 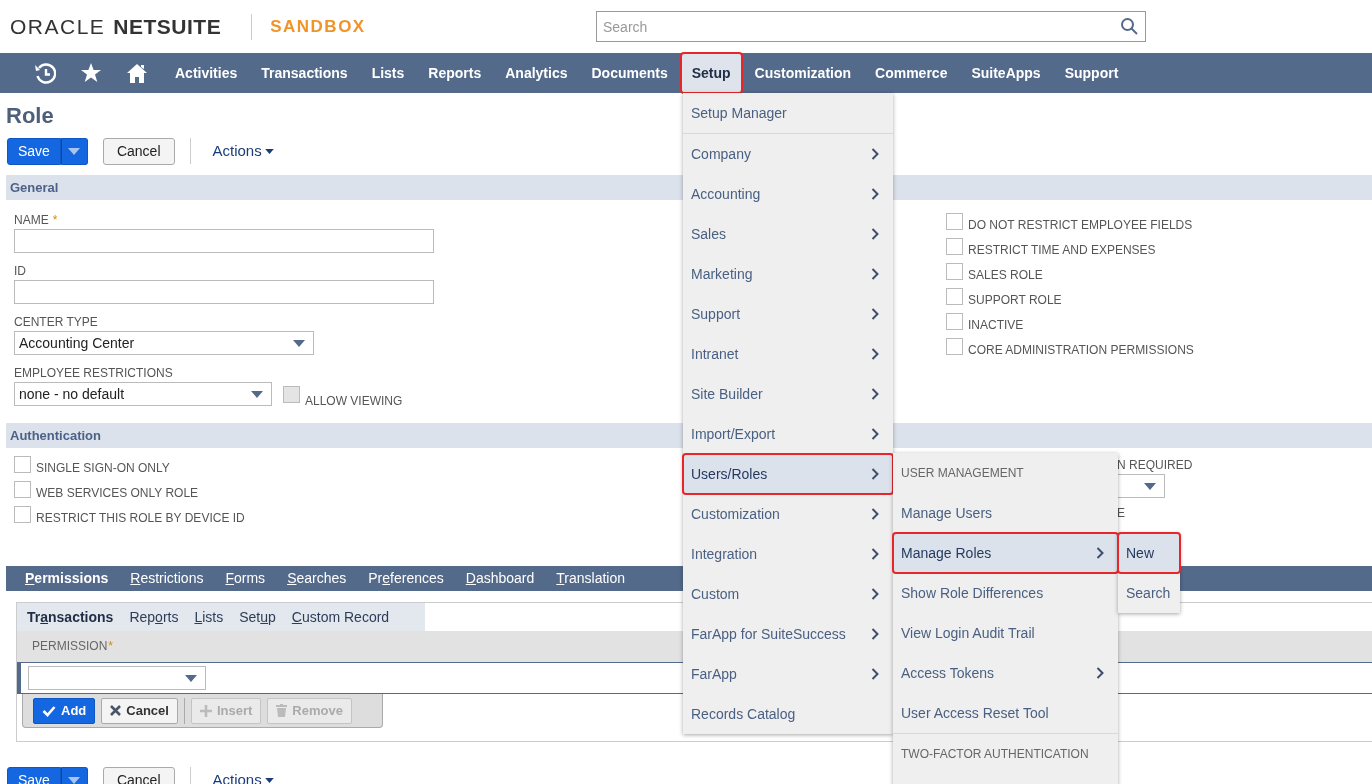 I want to click on save-menu-button, so click(x=74, y=151).